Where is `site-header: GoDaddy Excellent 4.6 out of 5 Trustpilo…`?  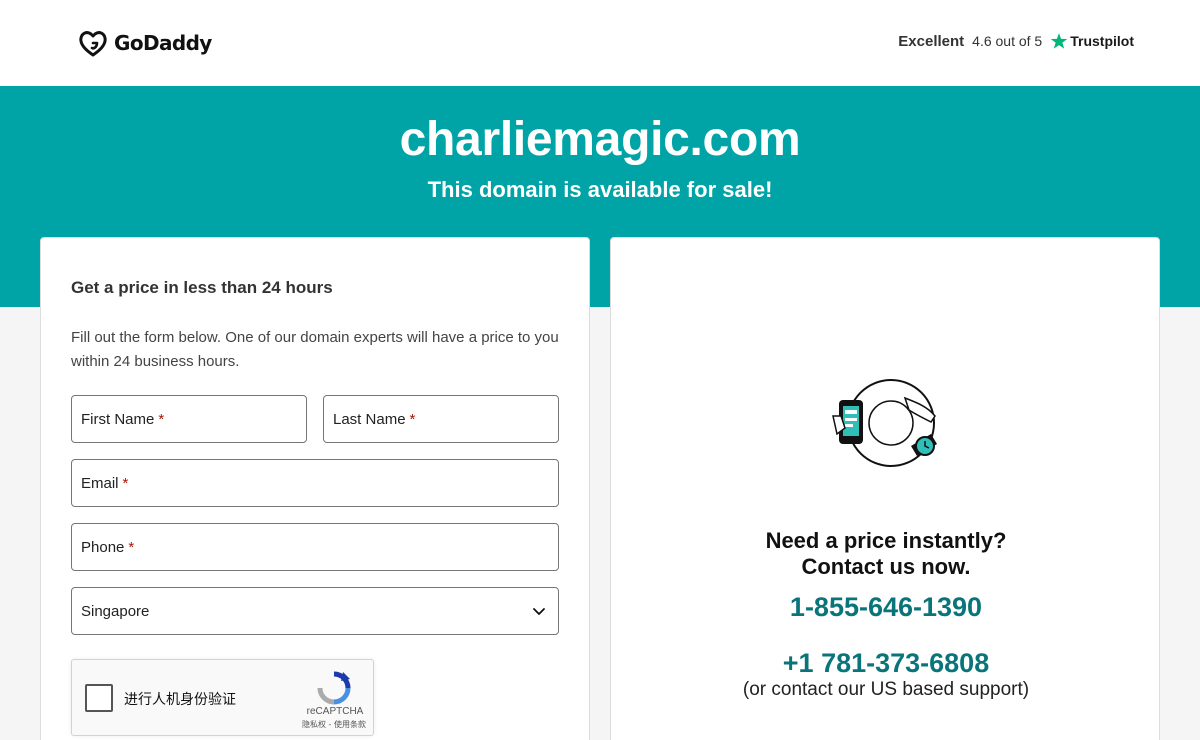
site-header: GoDaddy Excellent 4.6 out of 5 Trustpilo… is located at coordinates (600, 43).